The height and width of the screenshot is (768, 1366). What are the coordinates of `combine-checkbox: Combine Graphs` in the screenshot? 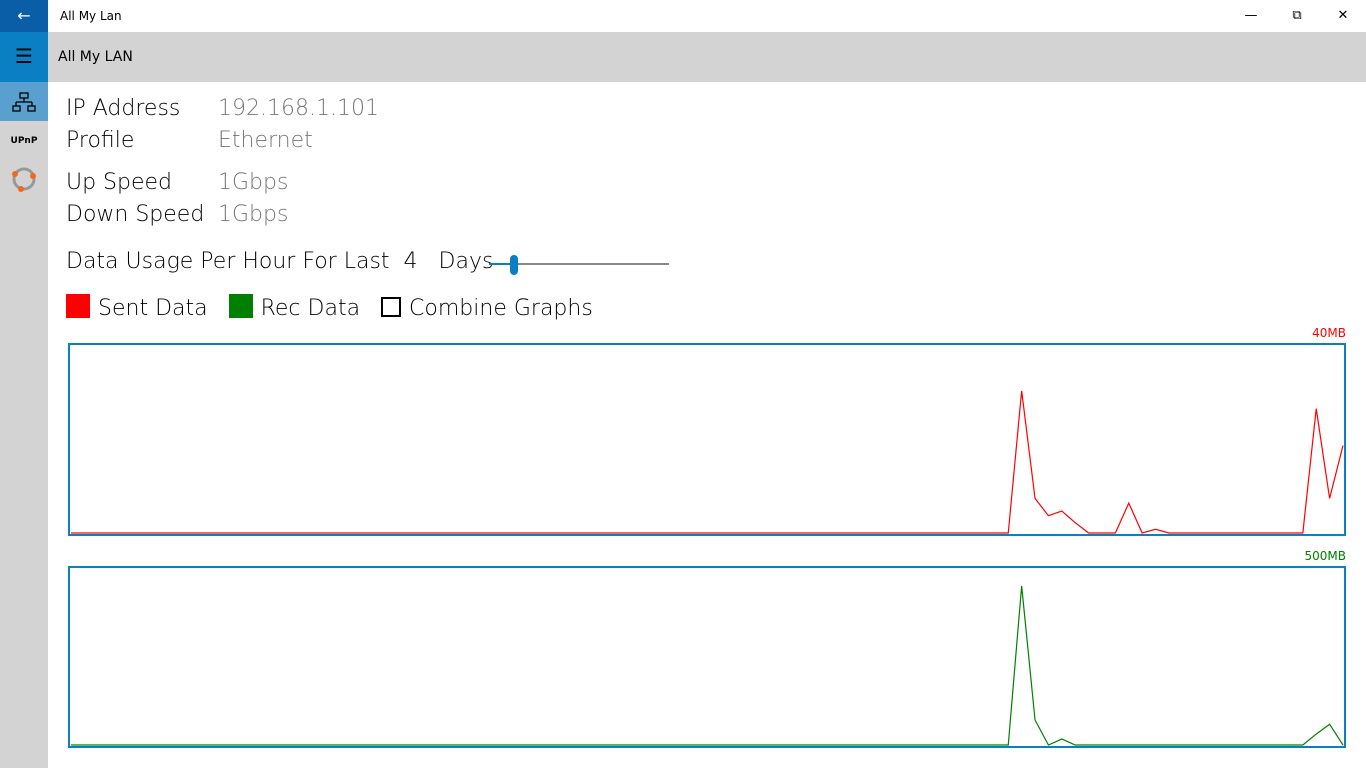 It's located at (487, 308).